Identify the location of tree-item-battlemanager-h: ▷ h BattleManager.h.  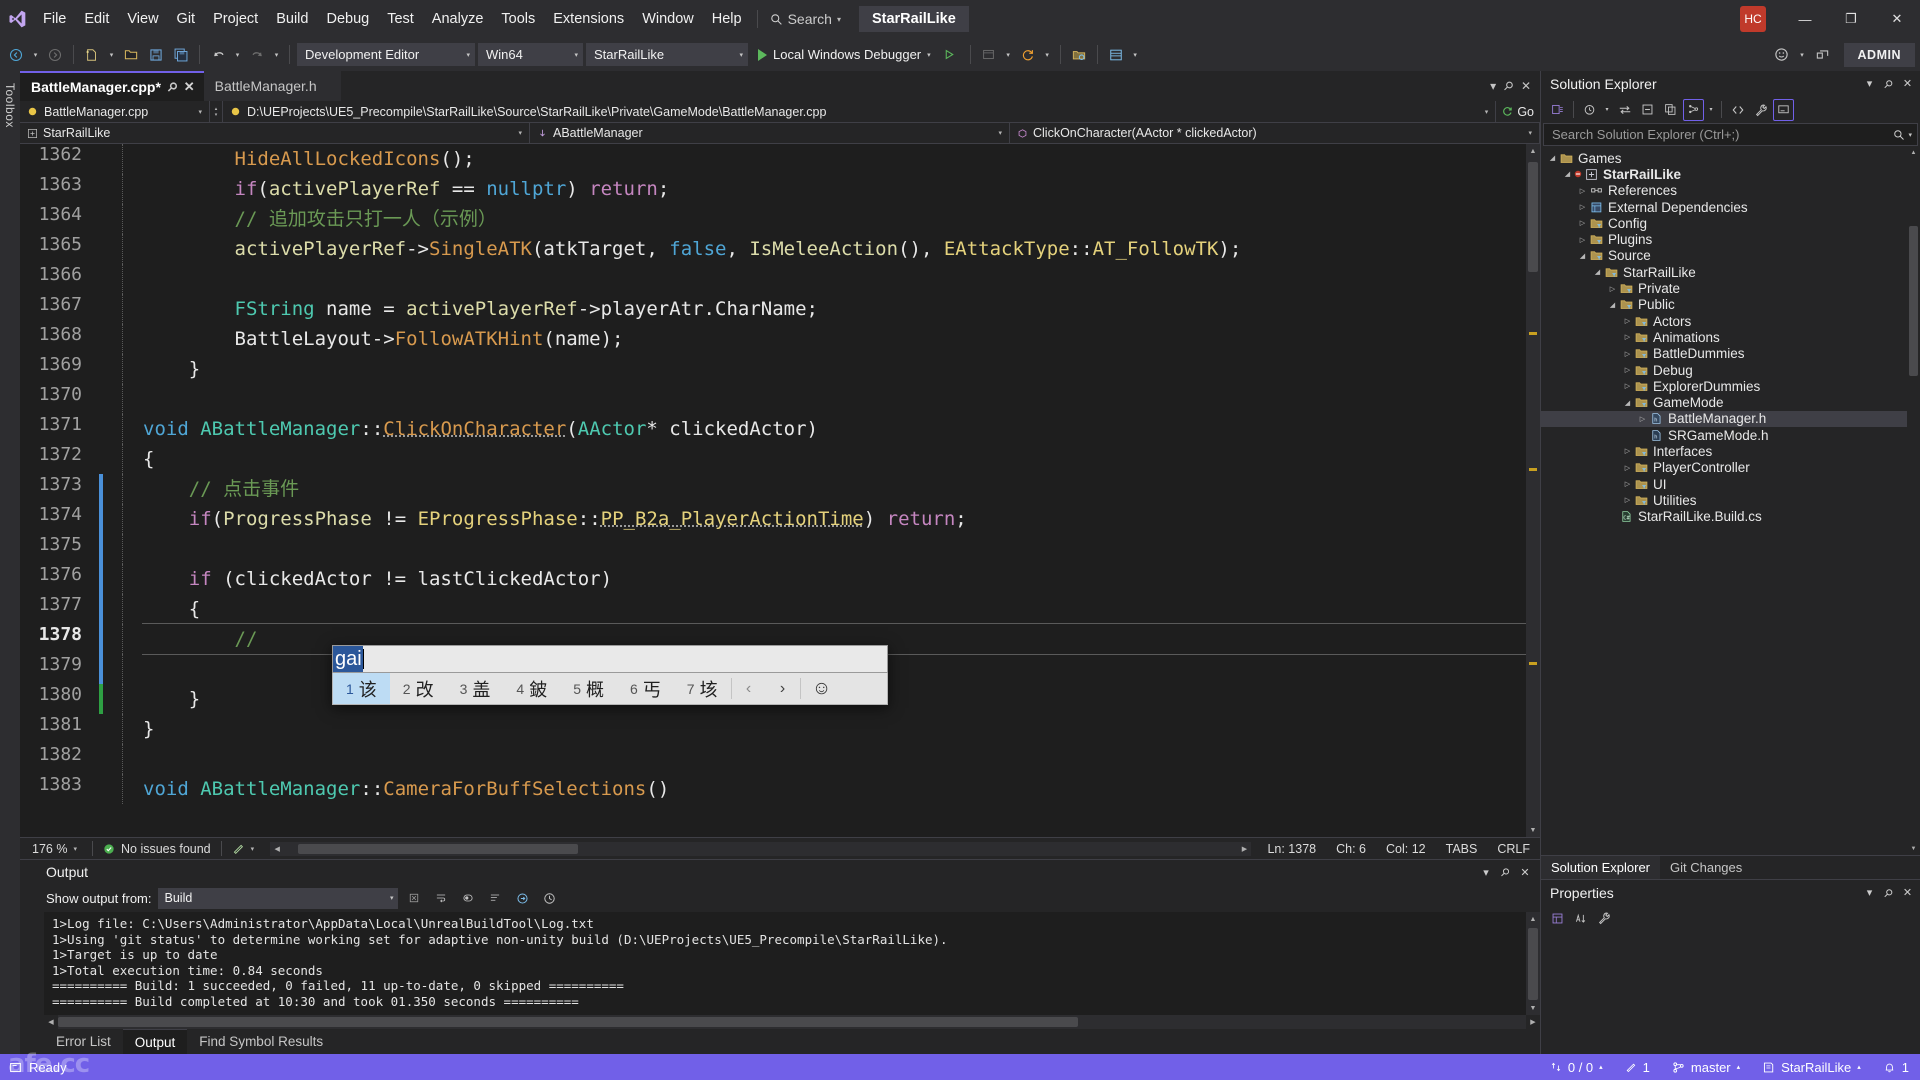
(1730, 419).